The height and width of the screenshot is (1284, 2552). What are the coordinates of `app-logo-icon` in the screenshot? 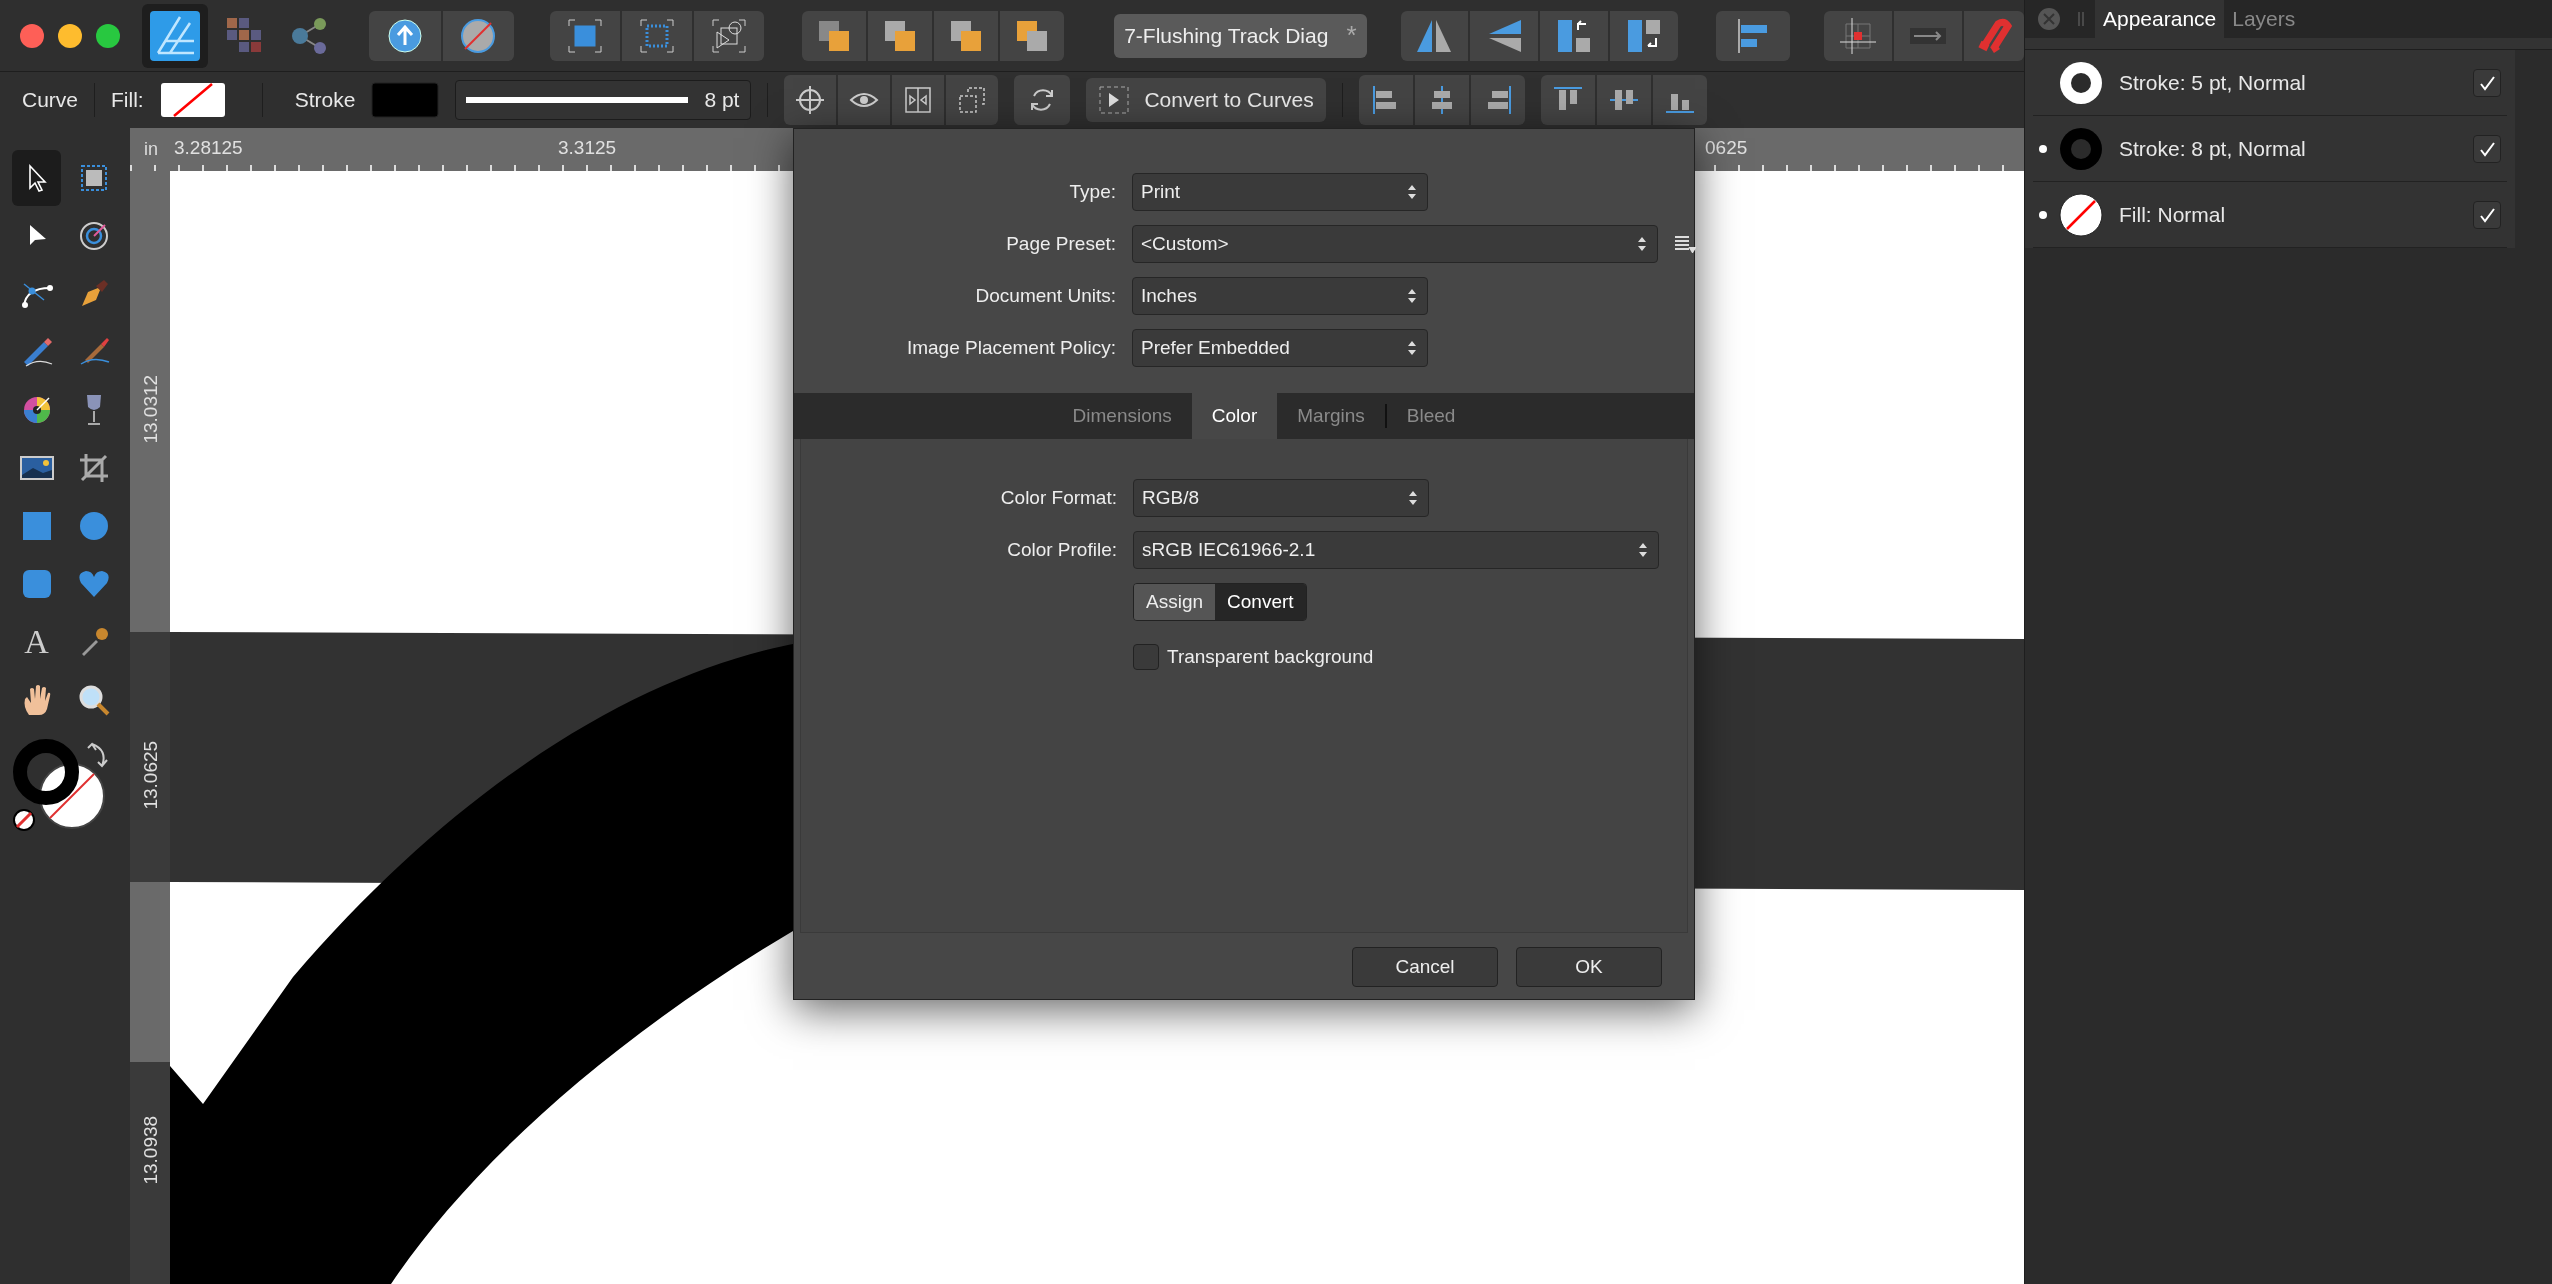 It's located at (175, 35).